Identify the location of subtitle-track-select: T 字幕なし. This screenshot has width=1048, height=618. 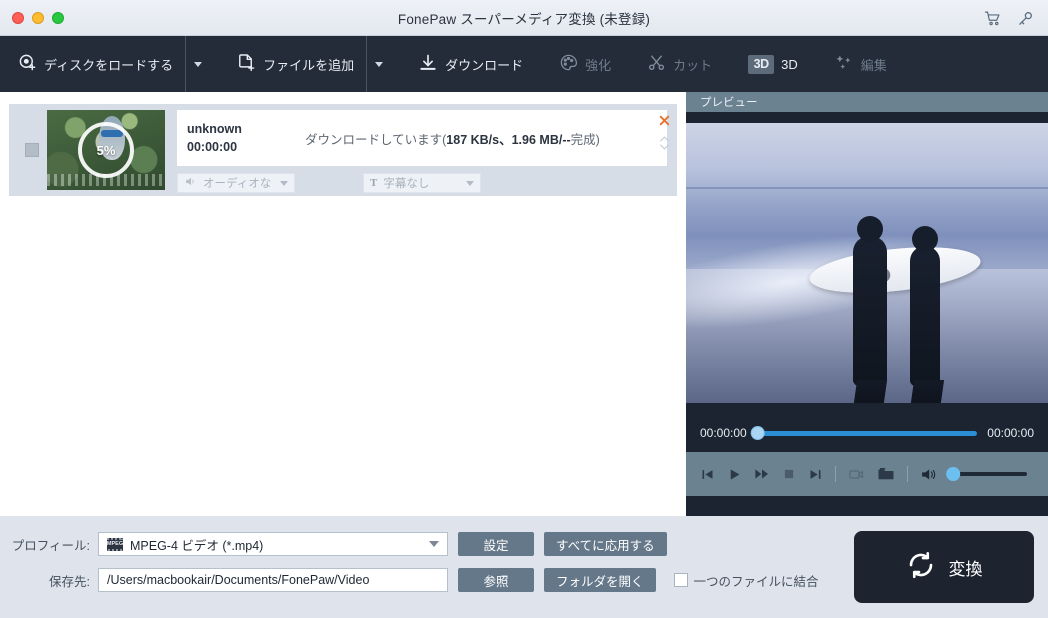
(422, 183).